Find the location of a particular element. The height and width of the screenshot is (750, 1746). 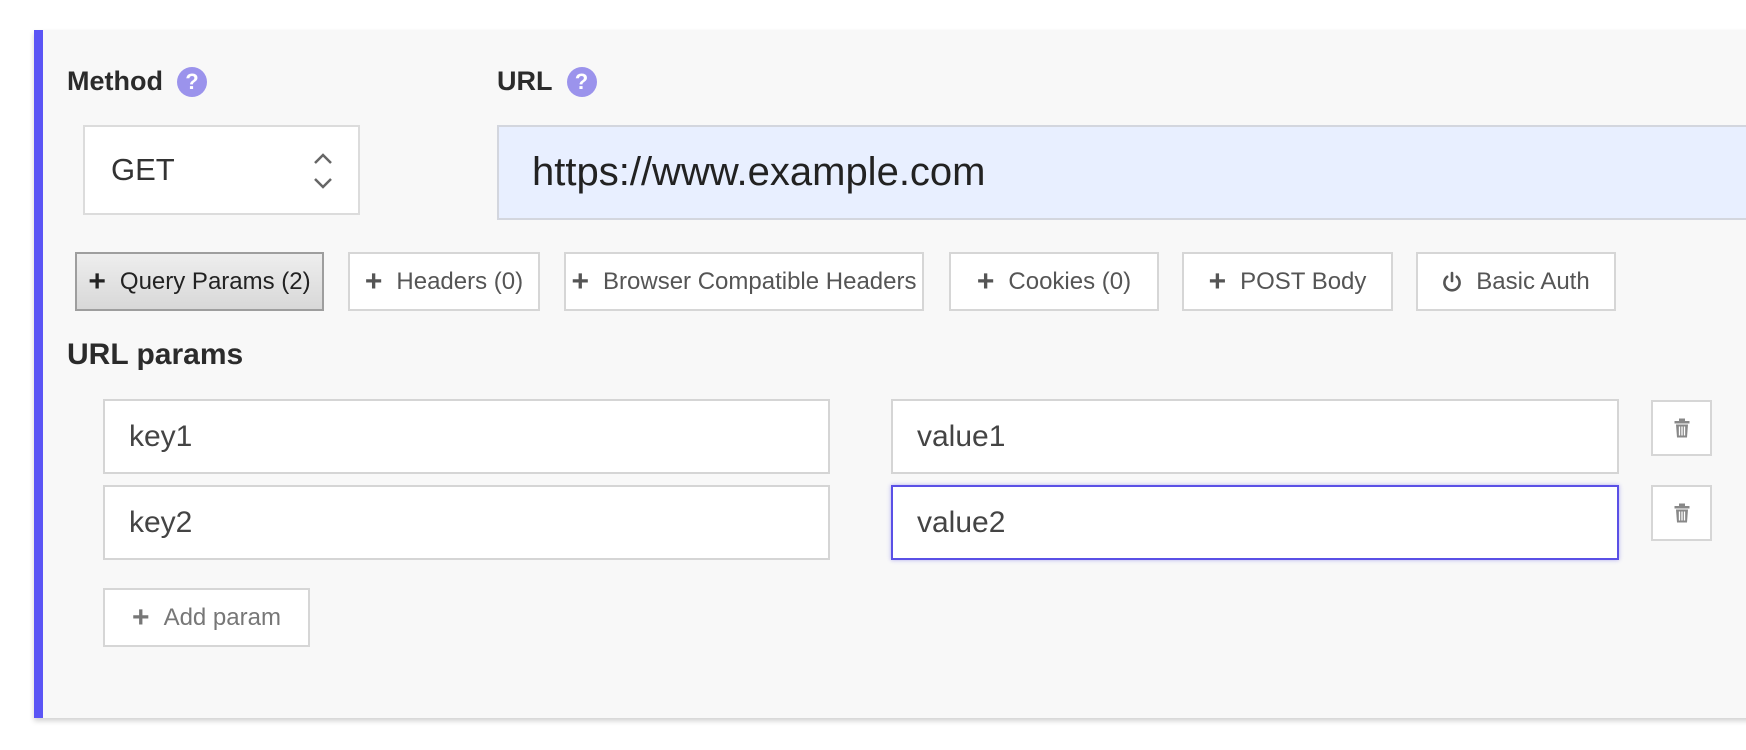

url-value: https://www.example.com is located at coordinates (759, 172).